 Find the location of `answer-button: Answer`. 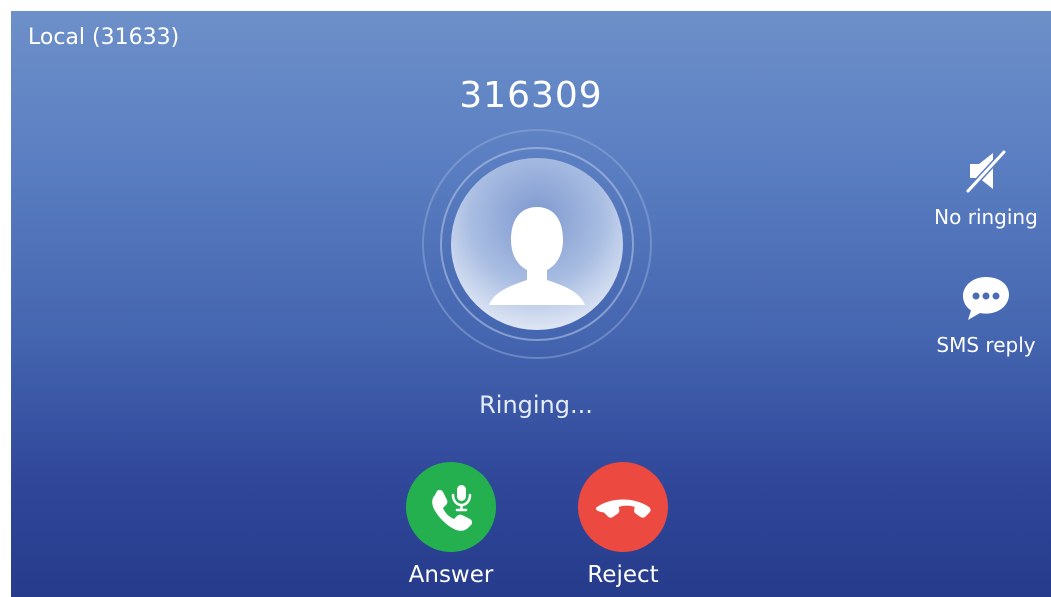

answer-button: Answer is located at coordinates (451, 525).